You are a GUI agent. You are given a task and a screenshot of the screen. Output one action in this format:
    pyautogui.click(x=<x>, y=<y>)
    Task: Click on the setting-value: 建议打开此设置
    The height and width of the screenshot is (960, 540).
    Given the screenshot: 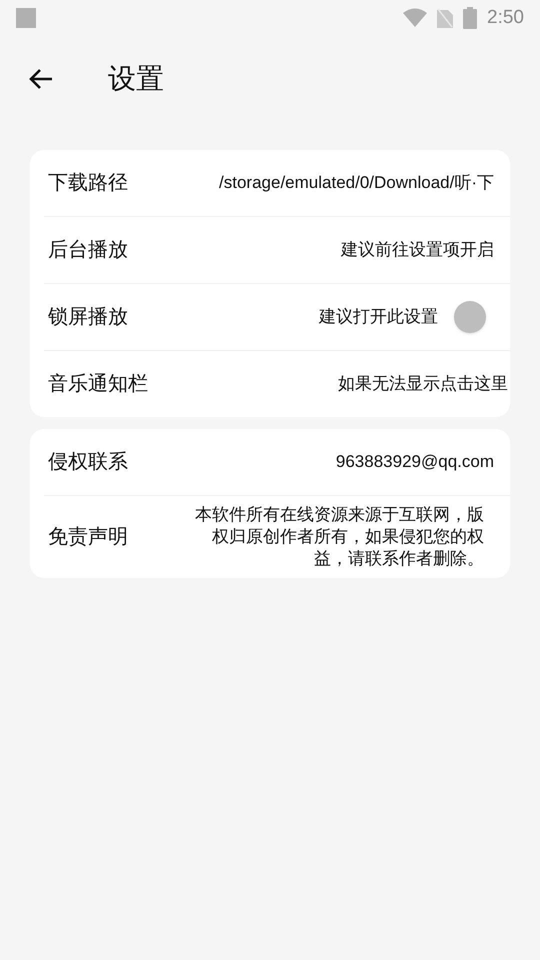 What is the action you would take?
    pyautogui.click(x=378, y=317)
    